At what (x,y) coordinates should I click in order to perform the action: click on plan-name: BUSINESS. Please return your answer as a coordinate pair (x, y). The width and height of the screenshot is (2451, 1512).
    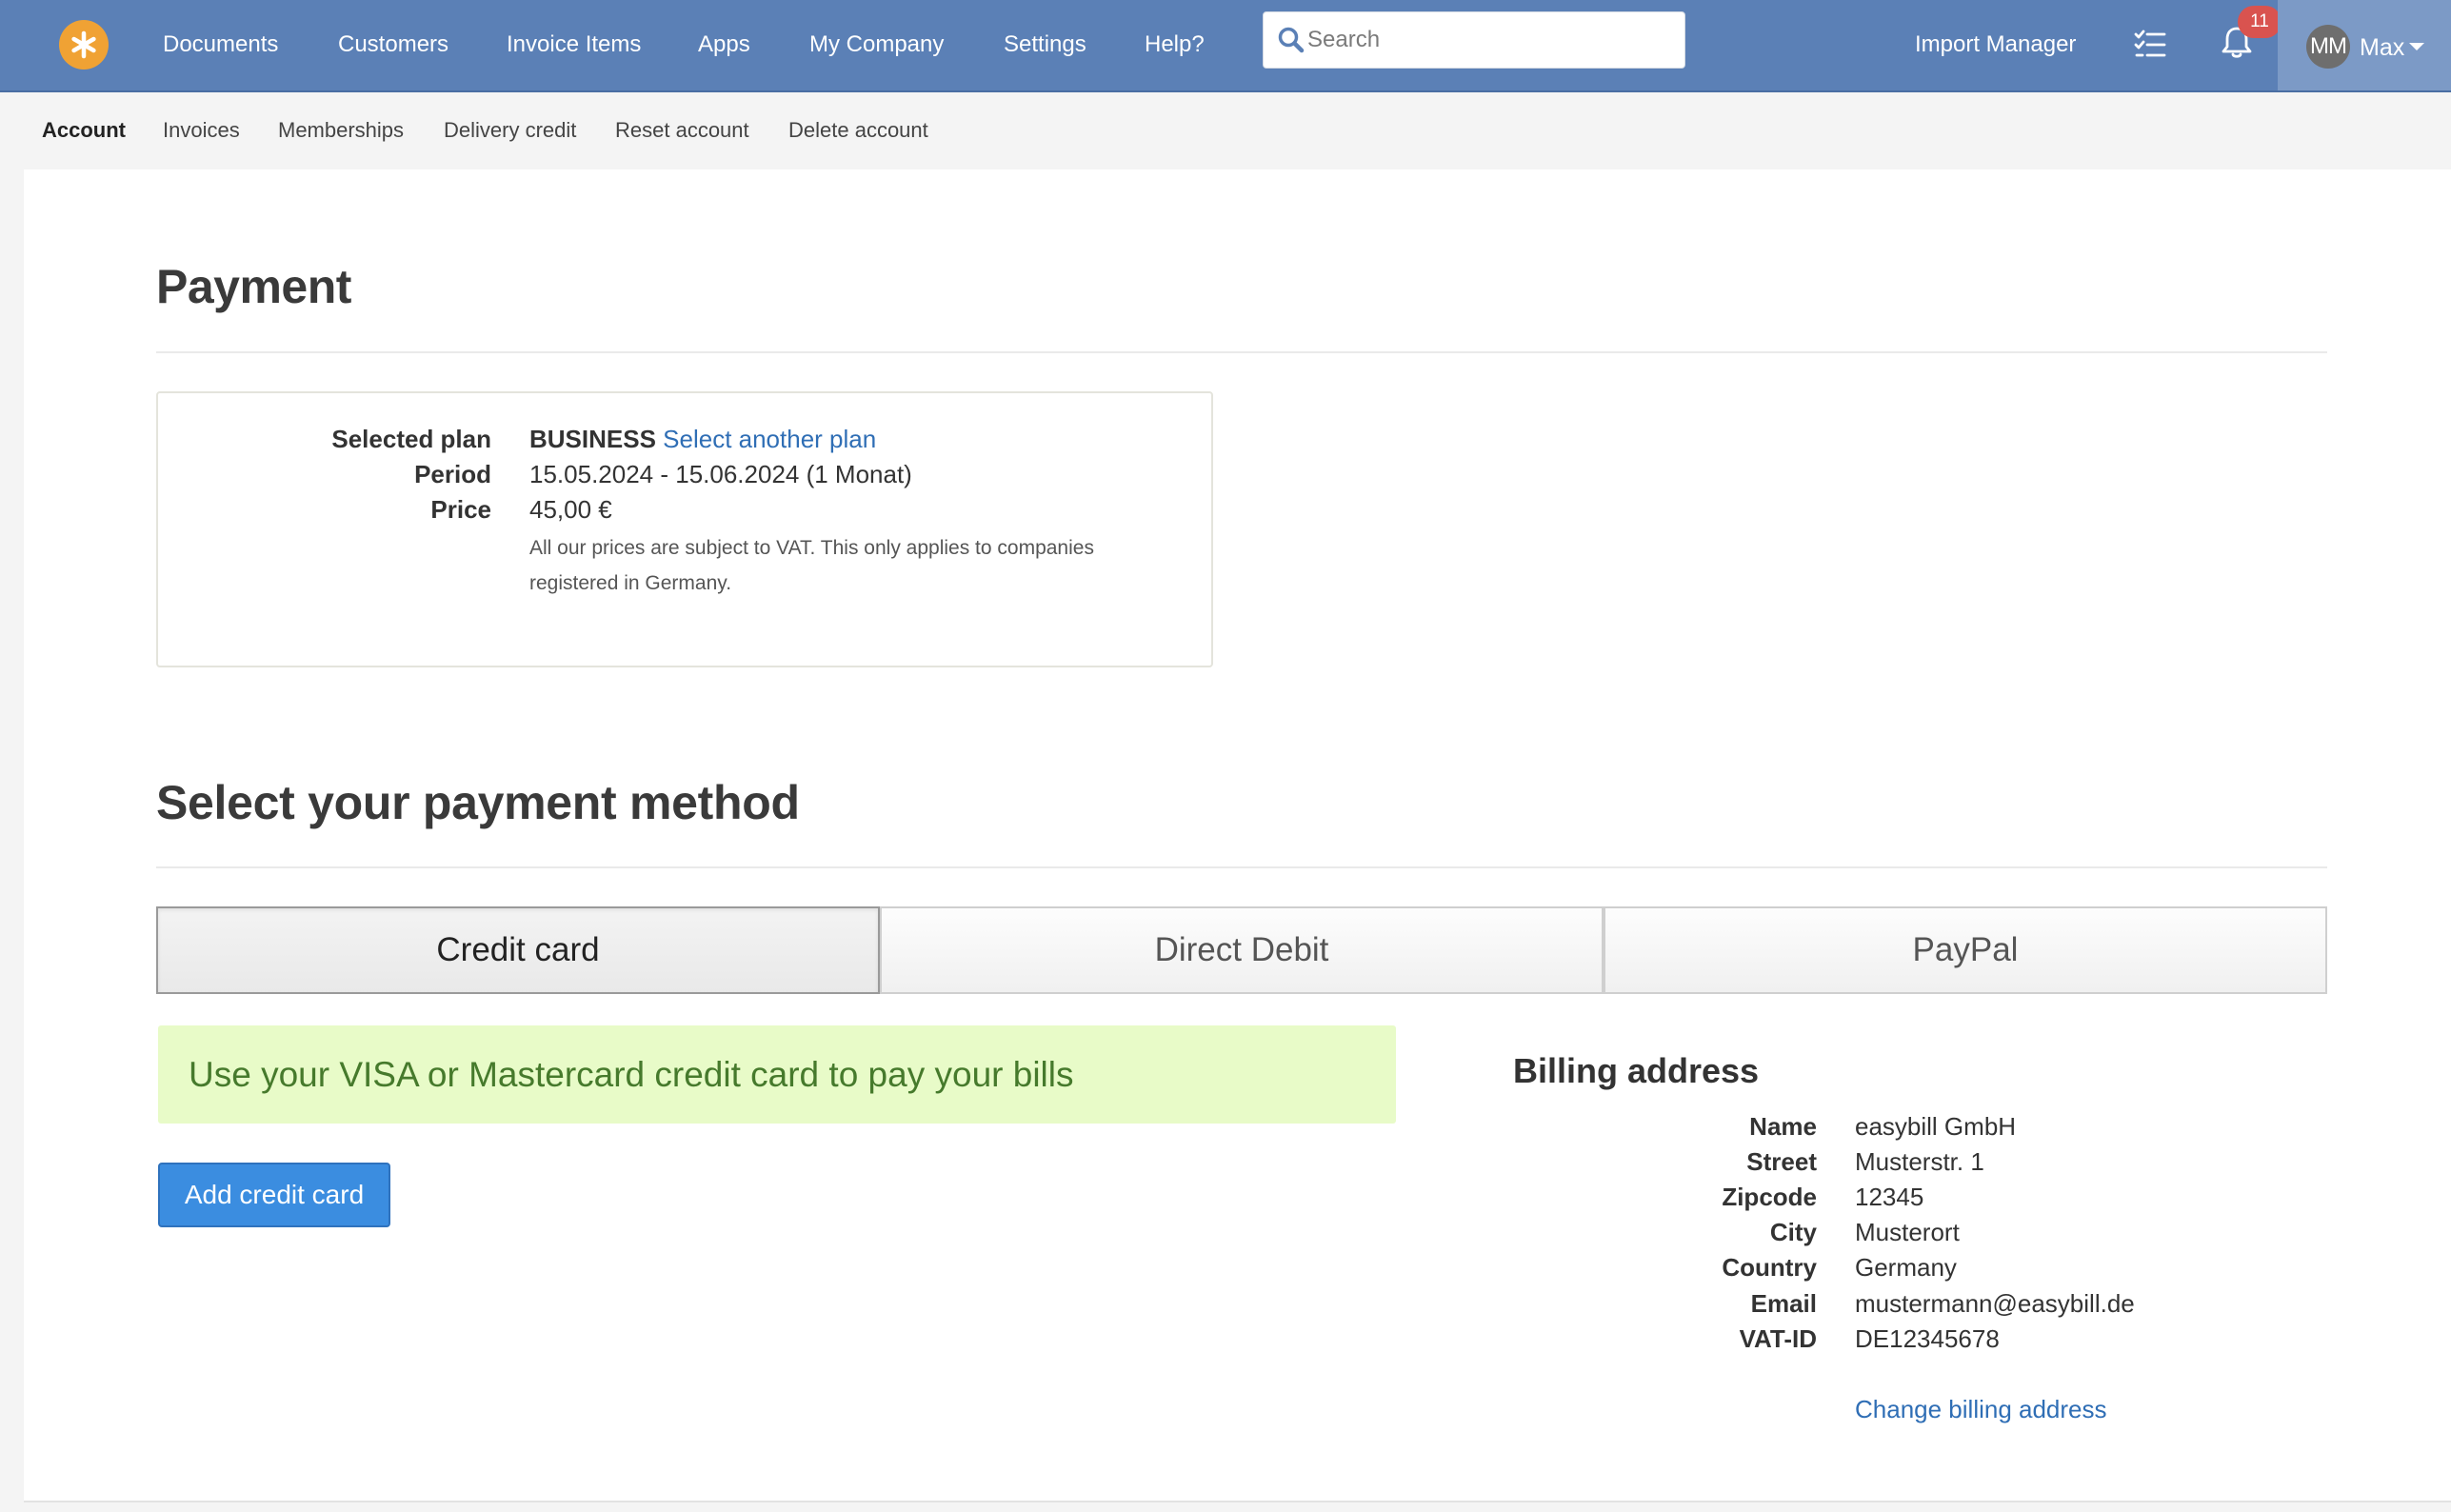
    Looking at the image, I should click on (592, 439).